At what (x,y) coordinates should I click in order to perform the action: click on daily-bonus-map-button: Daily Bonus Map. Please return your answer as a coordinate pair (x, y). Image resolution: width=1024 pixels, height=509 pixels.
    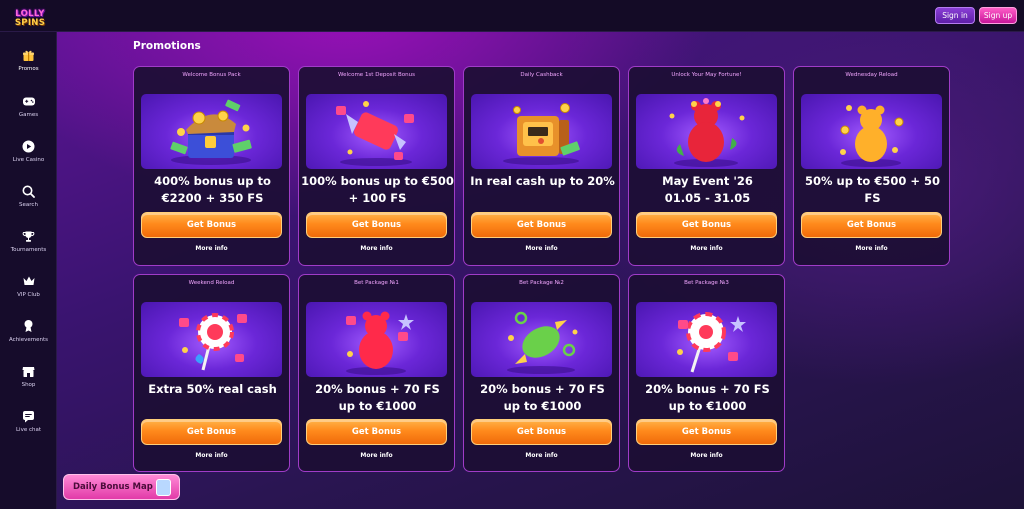
    Looking at the image, I should click on (121, 487).